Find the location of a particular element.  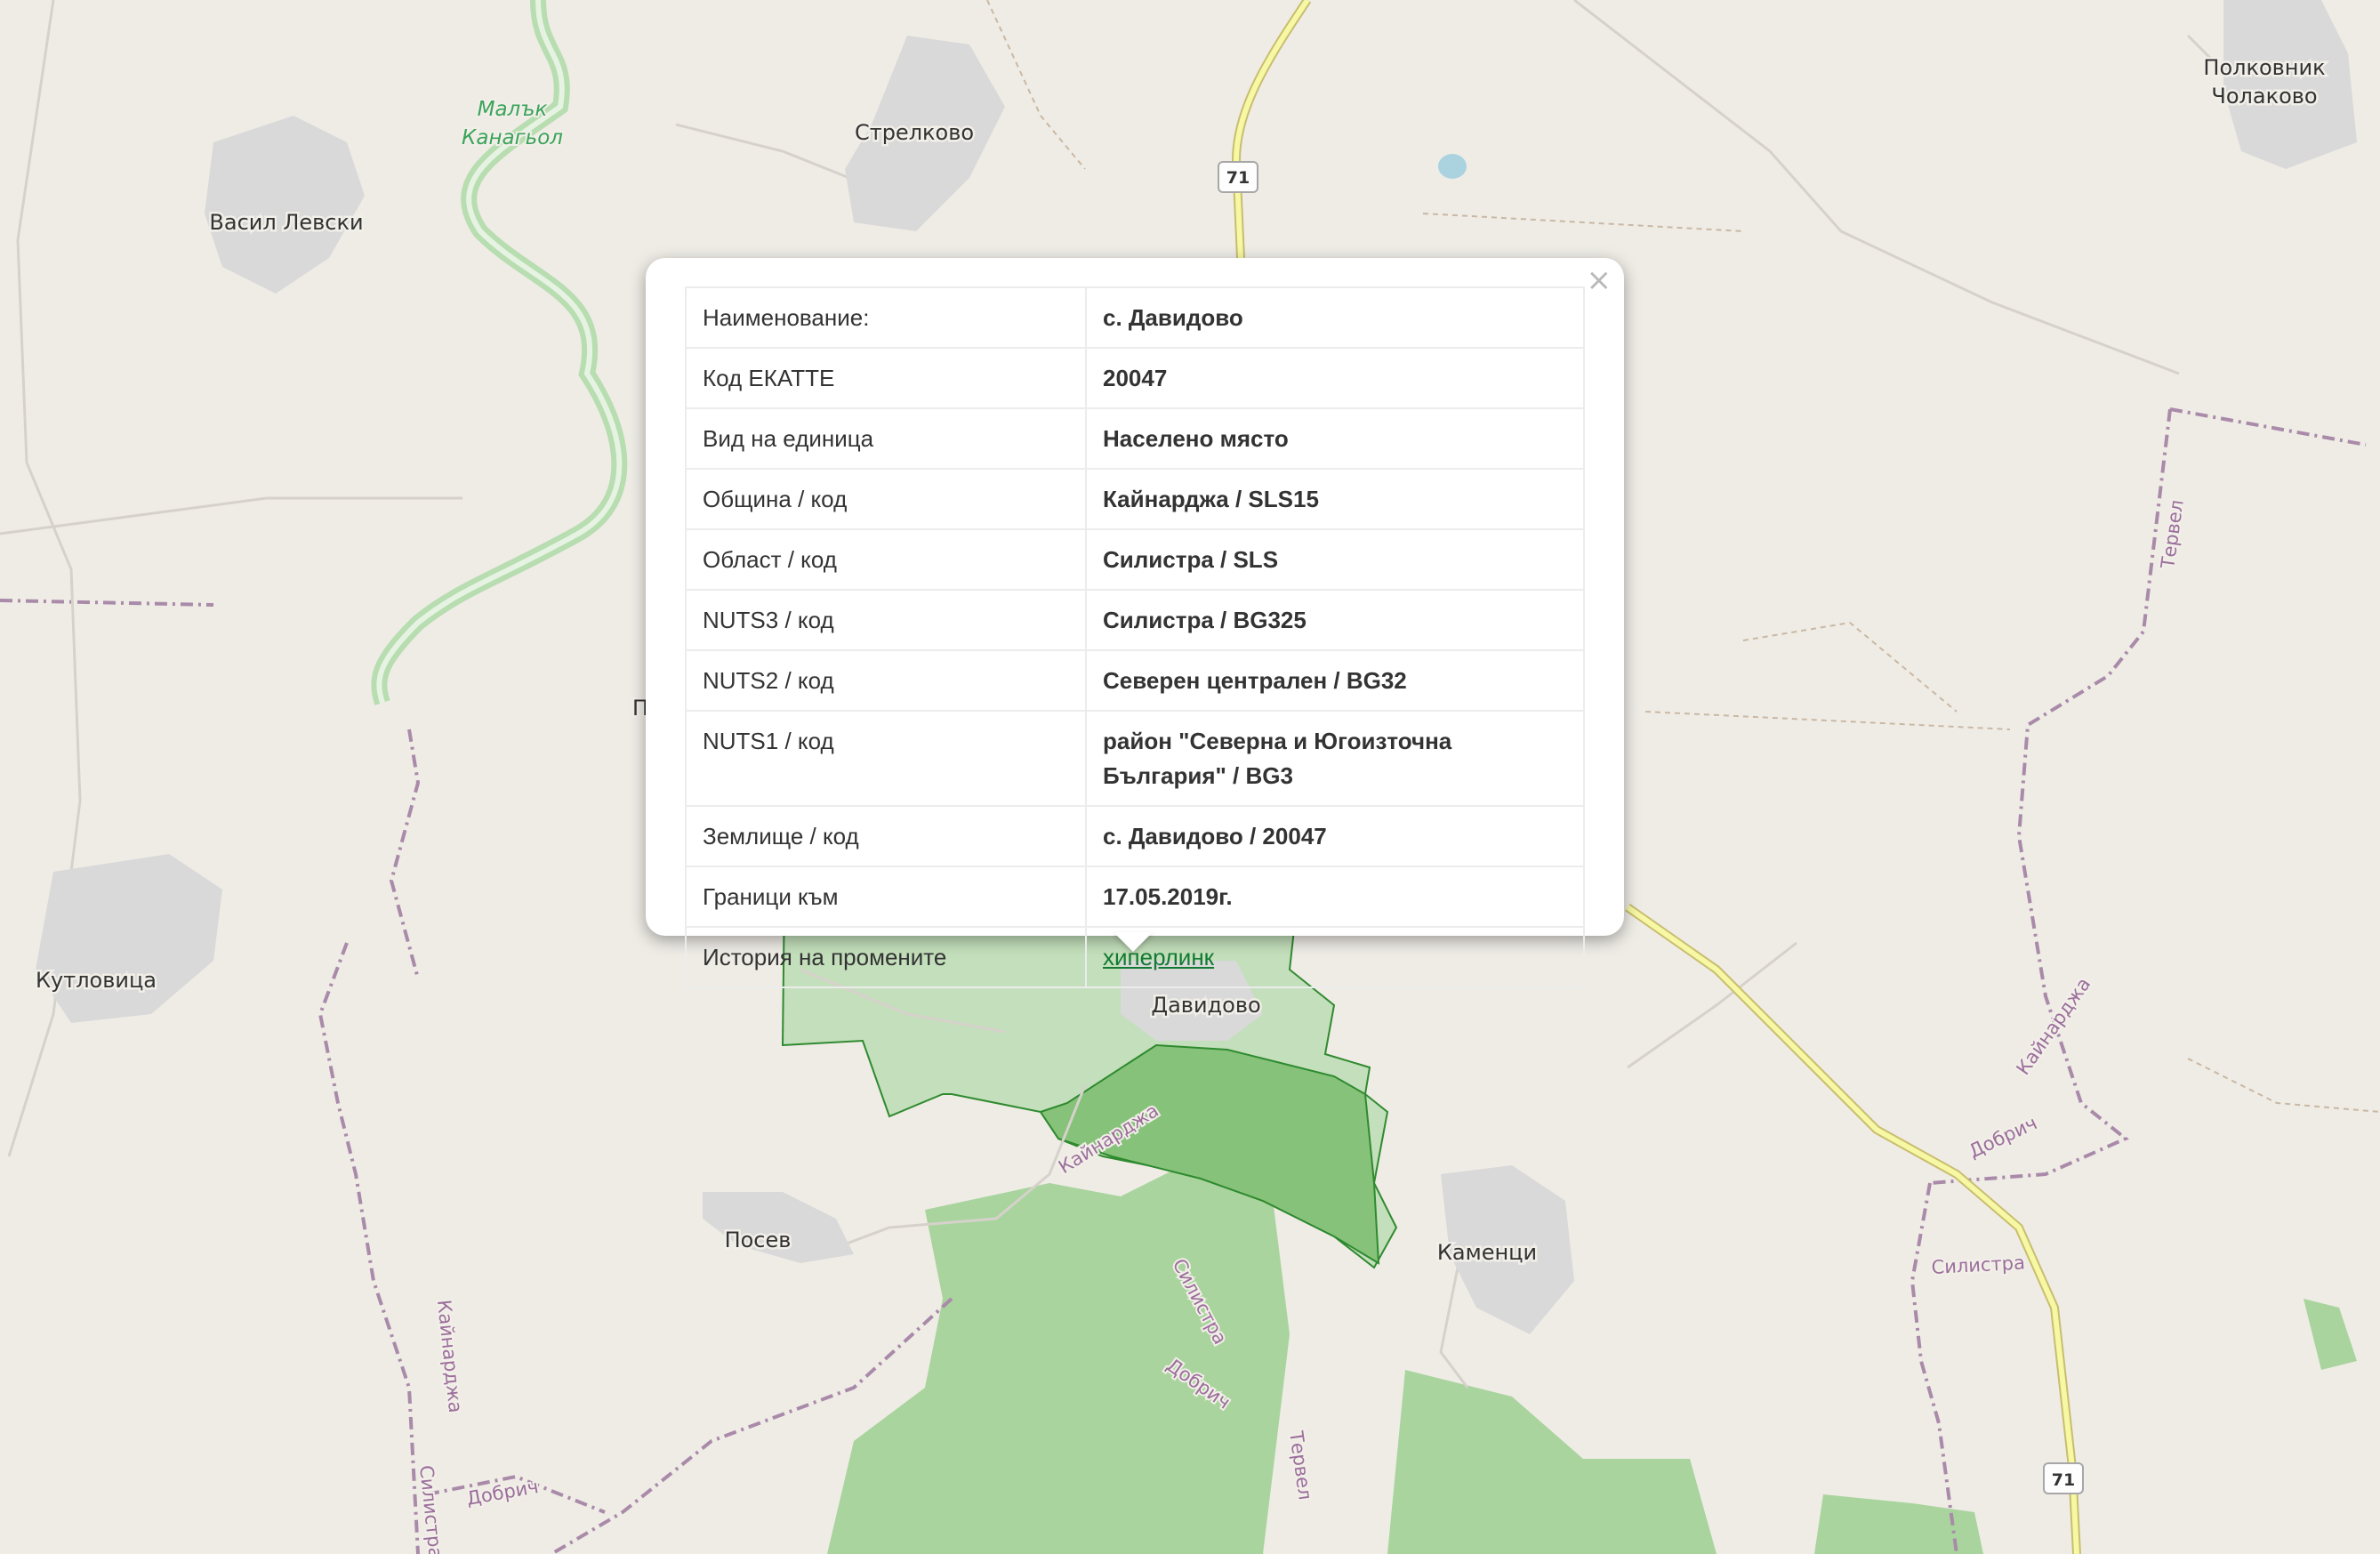

table-row: Вид на единица Населено място is located at coordinates (1135, 438).